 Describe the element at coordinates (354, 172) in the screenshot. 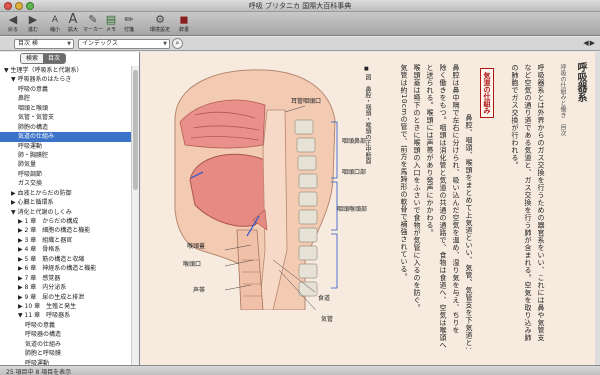

I see `label-pharynx-oral: 咽頭口部` at that location.